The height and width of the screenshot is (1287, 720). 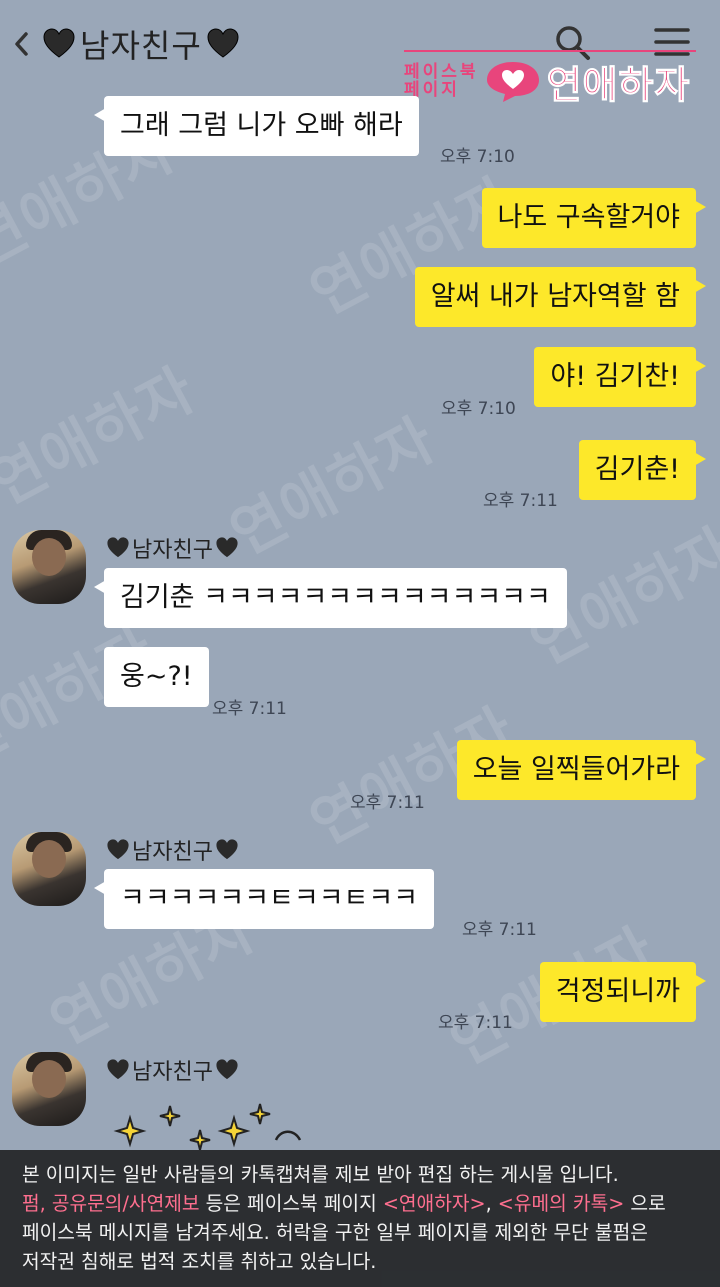 What do you see at coordinates (645, 1203) in the screenshot?
I see `notice-text: 으로` at bounding box center [645, 1203].